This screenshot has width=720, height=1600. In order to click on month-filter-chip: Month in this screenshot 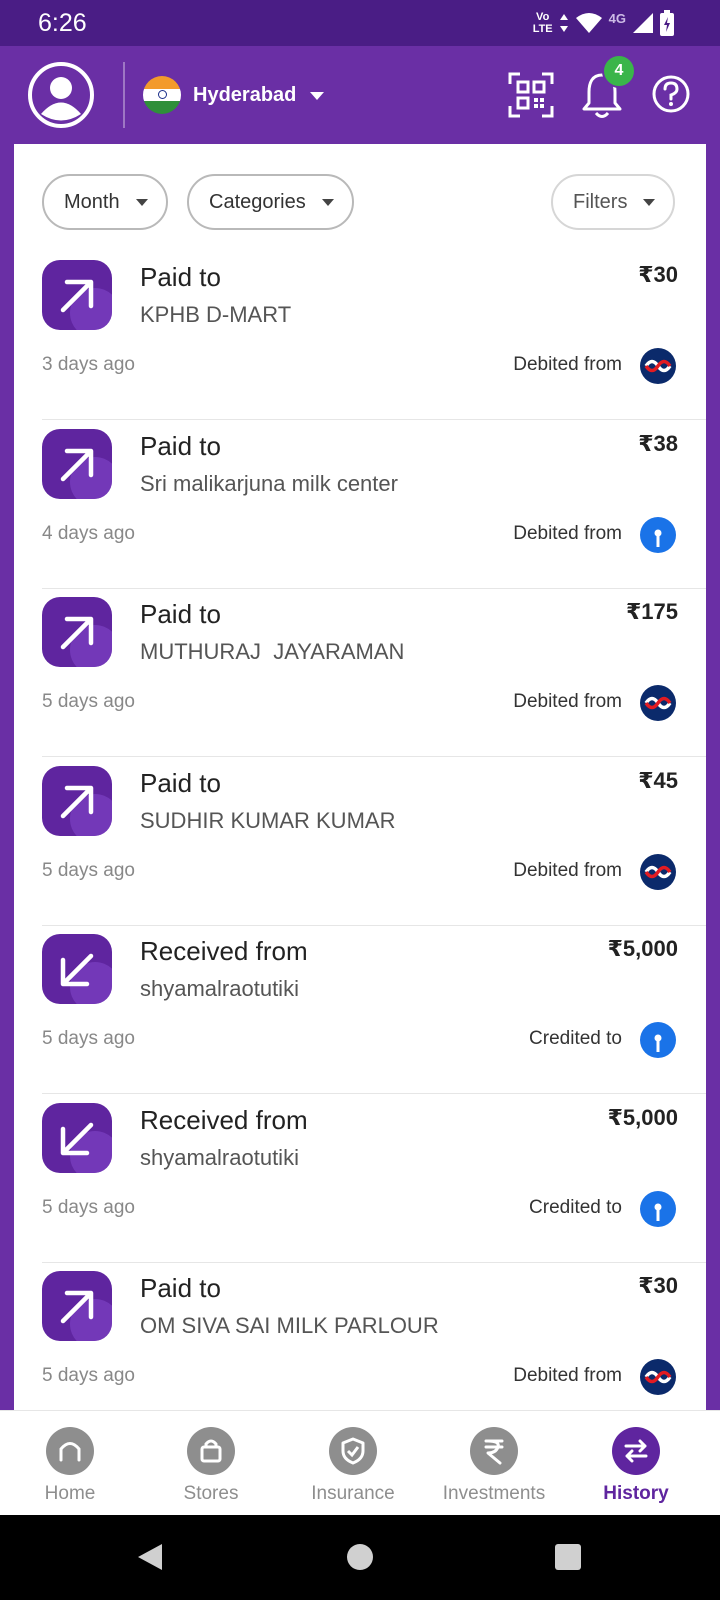, I will do `click(105, 202)`.